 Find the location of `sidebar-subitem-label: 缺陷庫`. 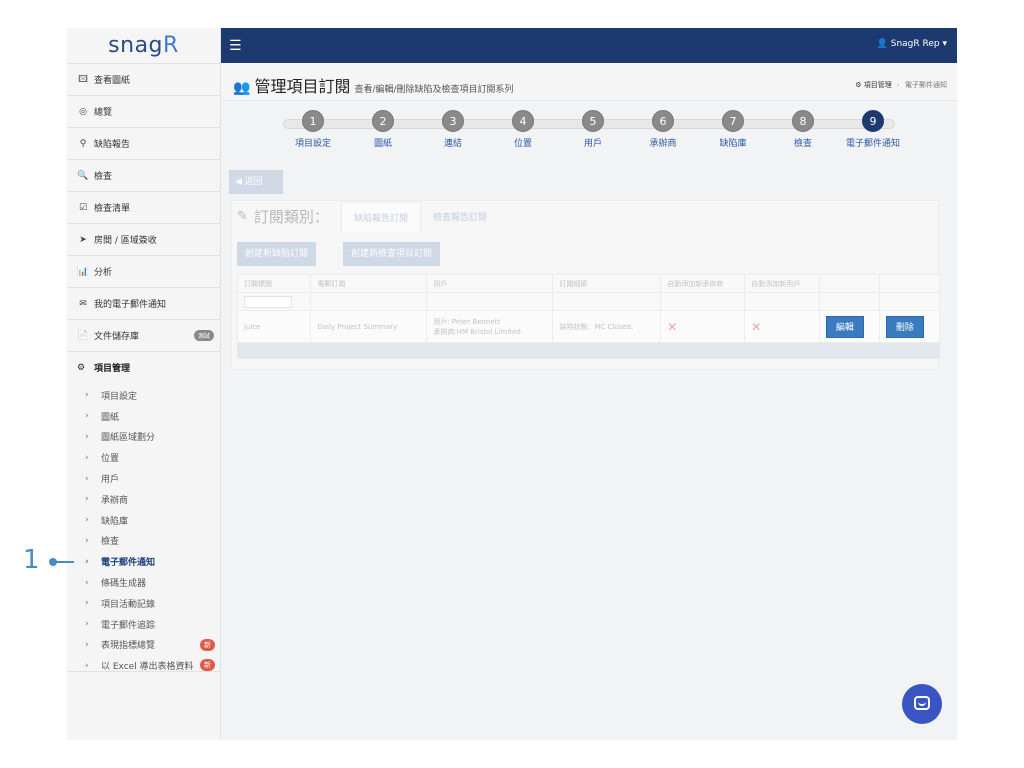

sidebar-subitem-label: 缺陷庫 is located at coordinates (115, 521).